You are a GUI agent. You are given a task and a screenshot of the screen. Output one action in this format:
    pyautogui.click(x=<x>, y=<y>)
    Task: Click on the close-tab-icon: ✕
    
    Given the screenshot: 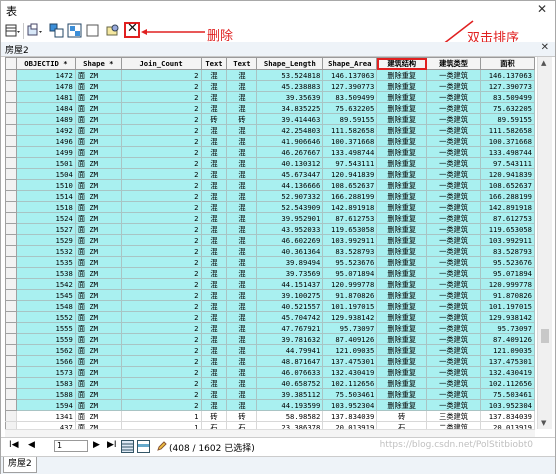 What is the action you would take?
    pyautogui.click(x=545, y=47)
    